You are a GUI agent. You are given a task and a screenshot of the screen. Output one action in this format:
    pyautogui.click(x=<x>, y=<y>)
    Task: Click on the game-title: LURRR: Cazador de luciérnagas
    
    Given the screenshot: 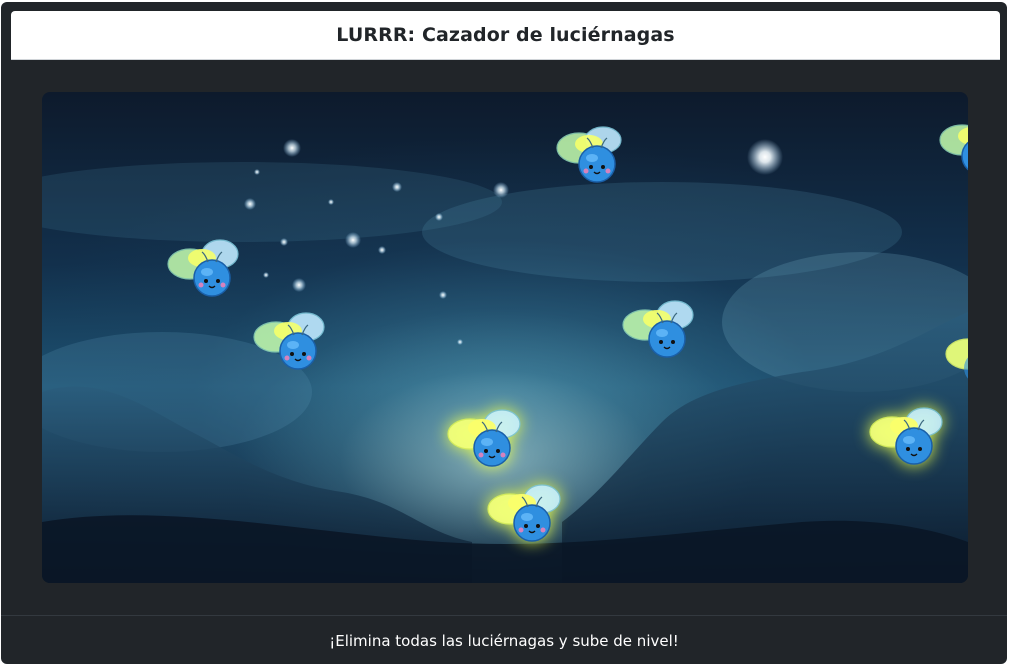 What is the action you would take?
    pyautogui.click(x=505, y=35)
    